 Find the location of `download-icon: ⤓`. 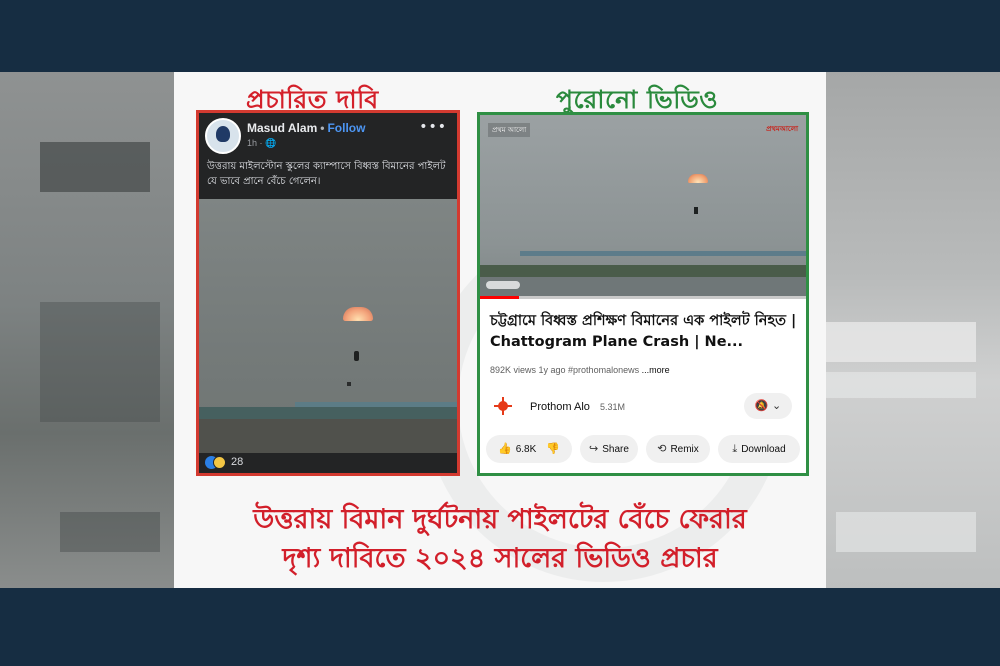

download-icon: ⤓ is located at coordinates (735, 449).